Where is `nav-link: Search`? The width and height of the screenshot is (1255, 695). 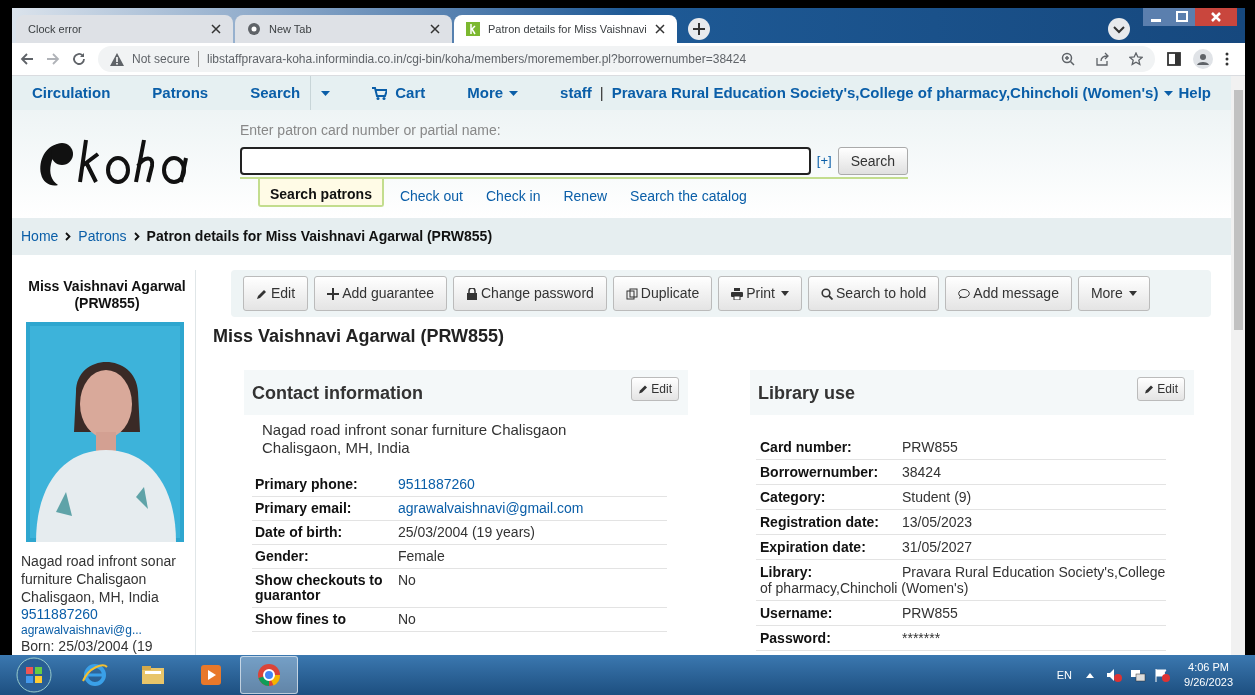 nav-link: Search is located at coordinates (275, 93).